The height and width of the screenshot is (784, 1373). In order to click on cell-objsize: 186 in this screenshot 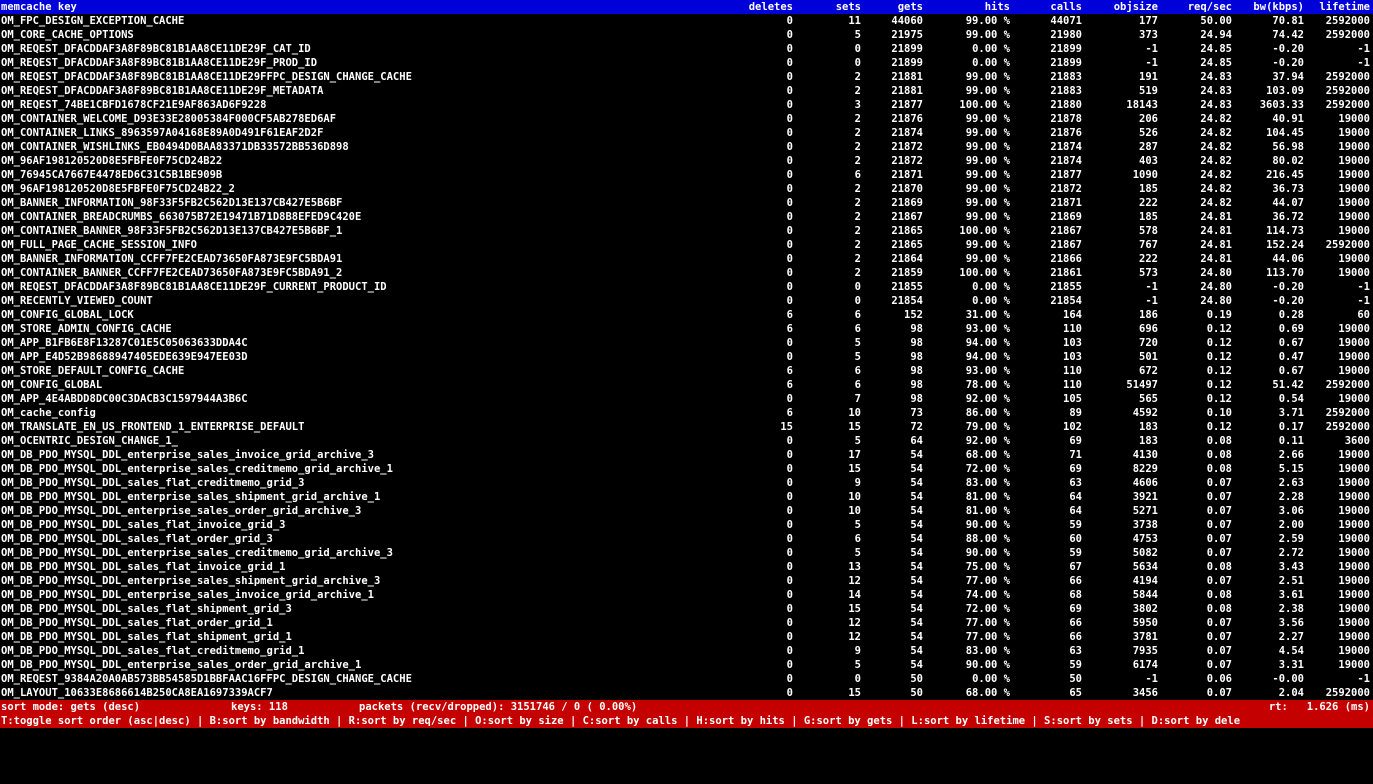, I will do `click(1148, 315)`.